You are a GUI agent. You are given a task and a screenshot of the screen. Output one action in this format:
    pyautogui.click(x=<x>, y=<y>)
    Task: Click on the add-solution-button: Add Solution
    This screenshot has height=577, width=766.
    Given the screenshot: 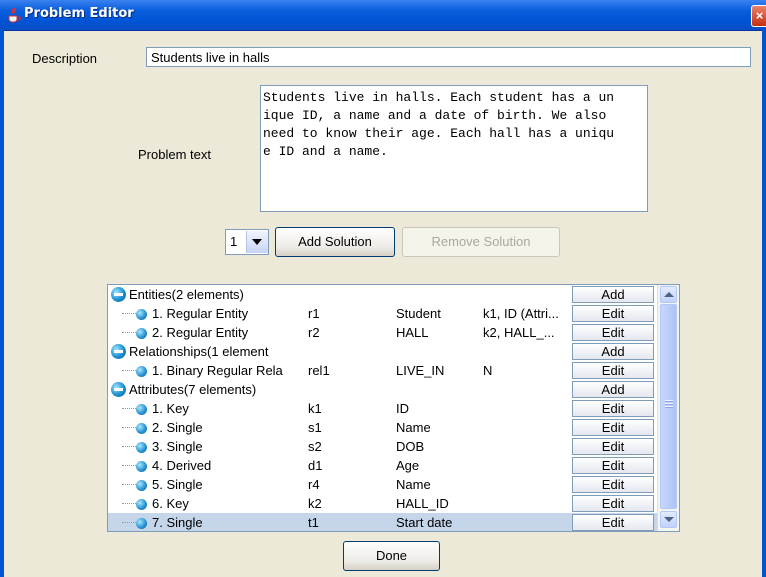 What is the action you would take?
    pyautogui.click(x=335, y=242)
    